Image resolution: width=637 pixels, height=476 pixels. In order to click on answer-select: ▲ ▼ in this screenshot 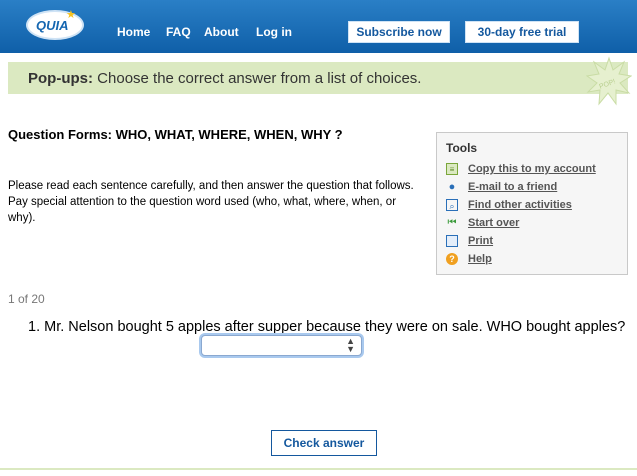, I will do `click(281, 345)`.